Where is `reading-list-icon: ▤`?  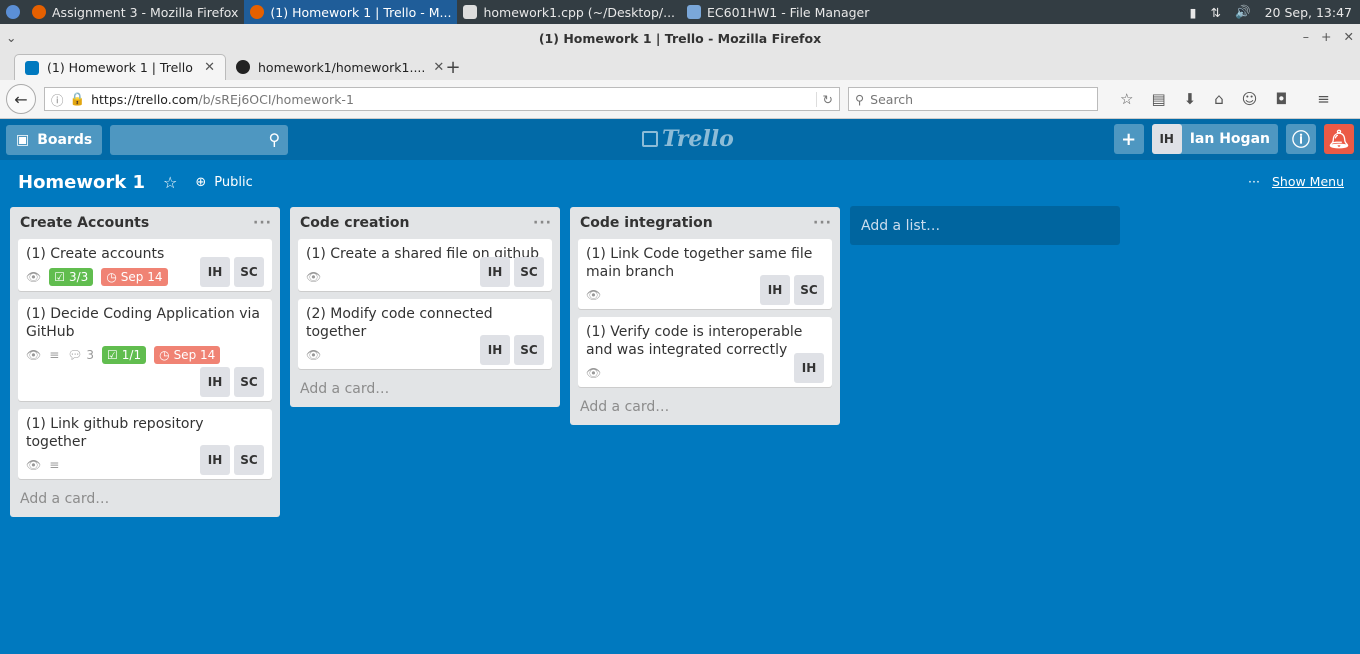
reading-list-icon: ▤ is located at coordinates (1158, 99).